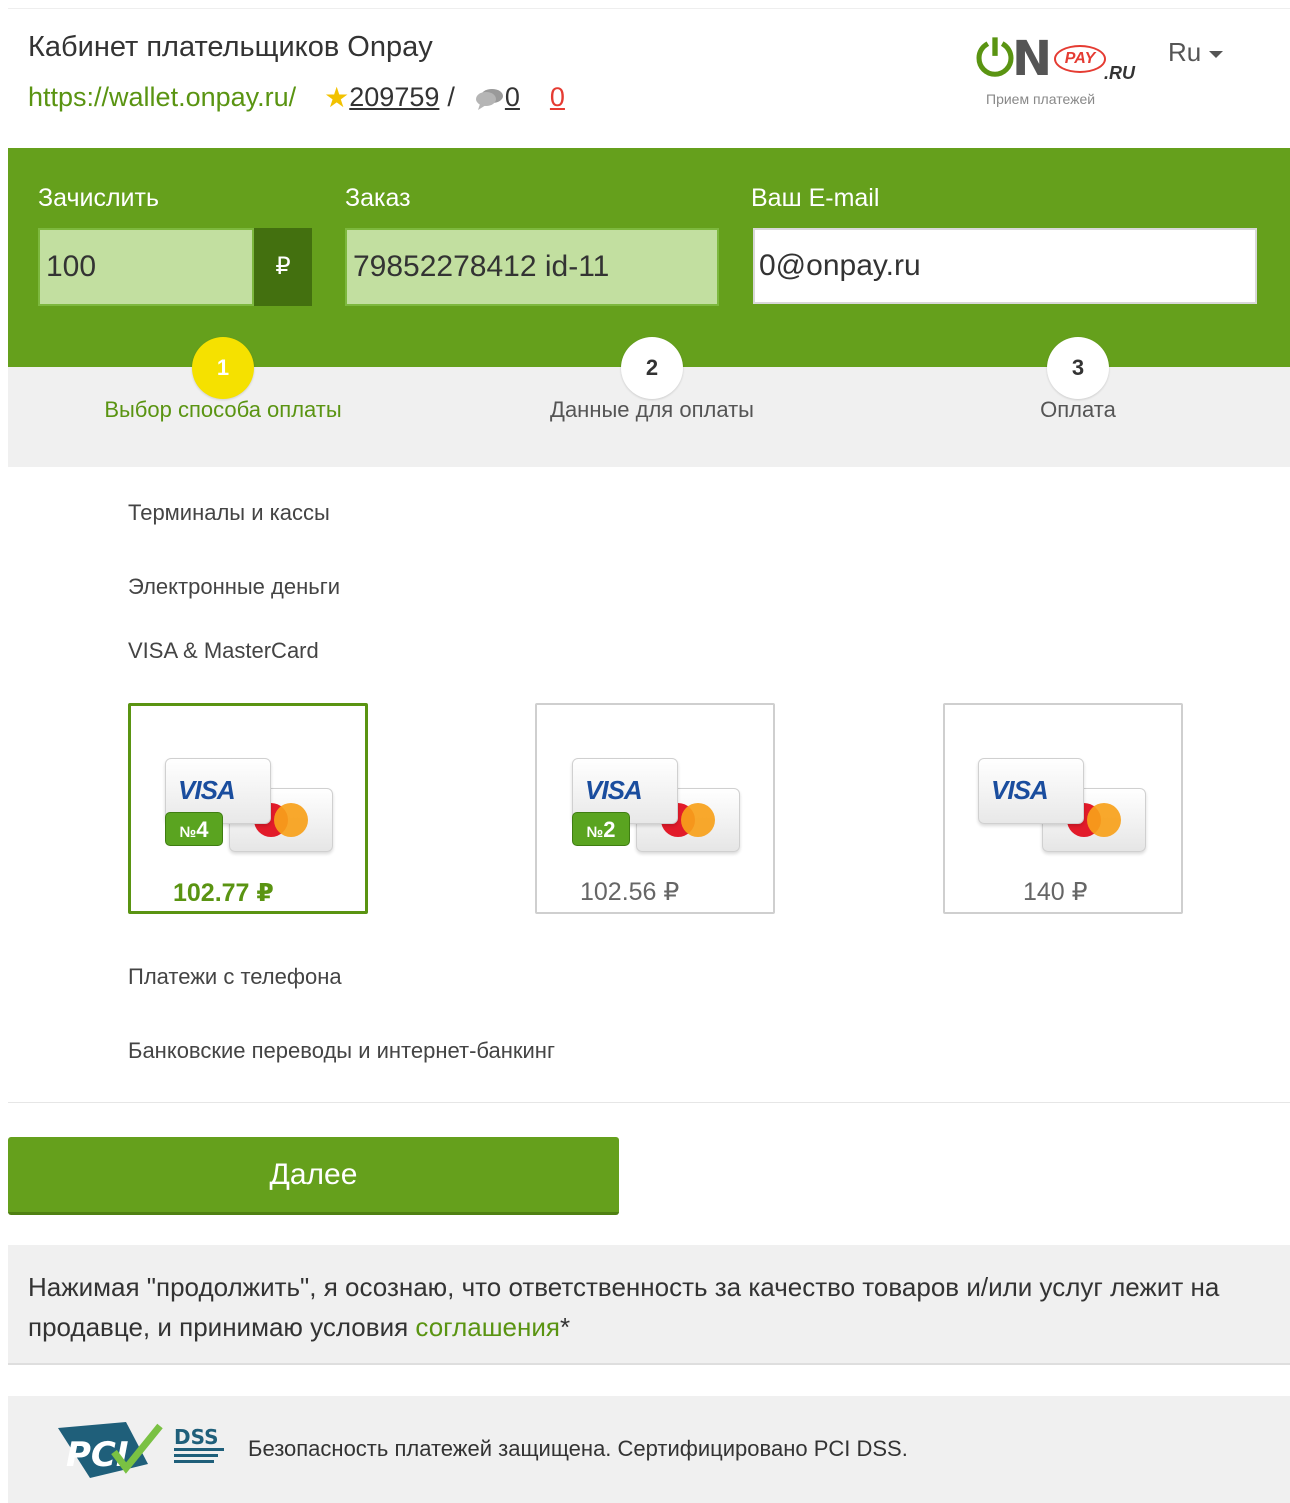  What do you see at coordinates (394, 97) in the screenshot?
I see `rating-link: 209759` at bounding box center [394, 97].